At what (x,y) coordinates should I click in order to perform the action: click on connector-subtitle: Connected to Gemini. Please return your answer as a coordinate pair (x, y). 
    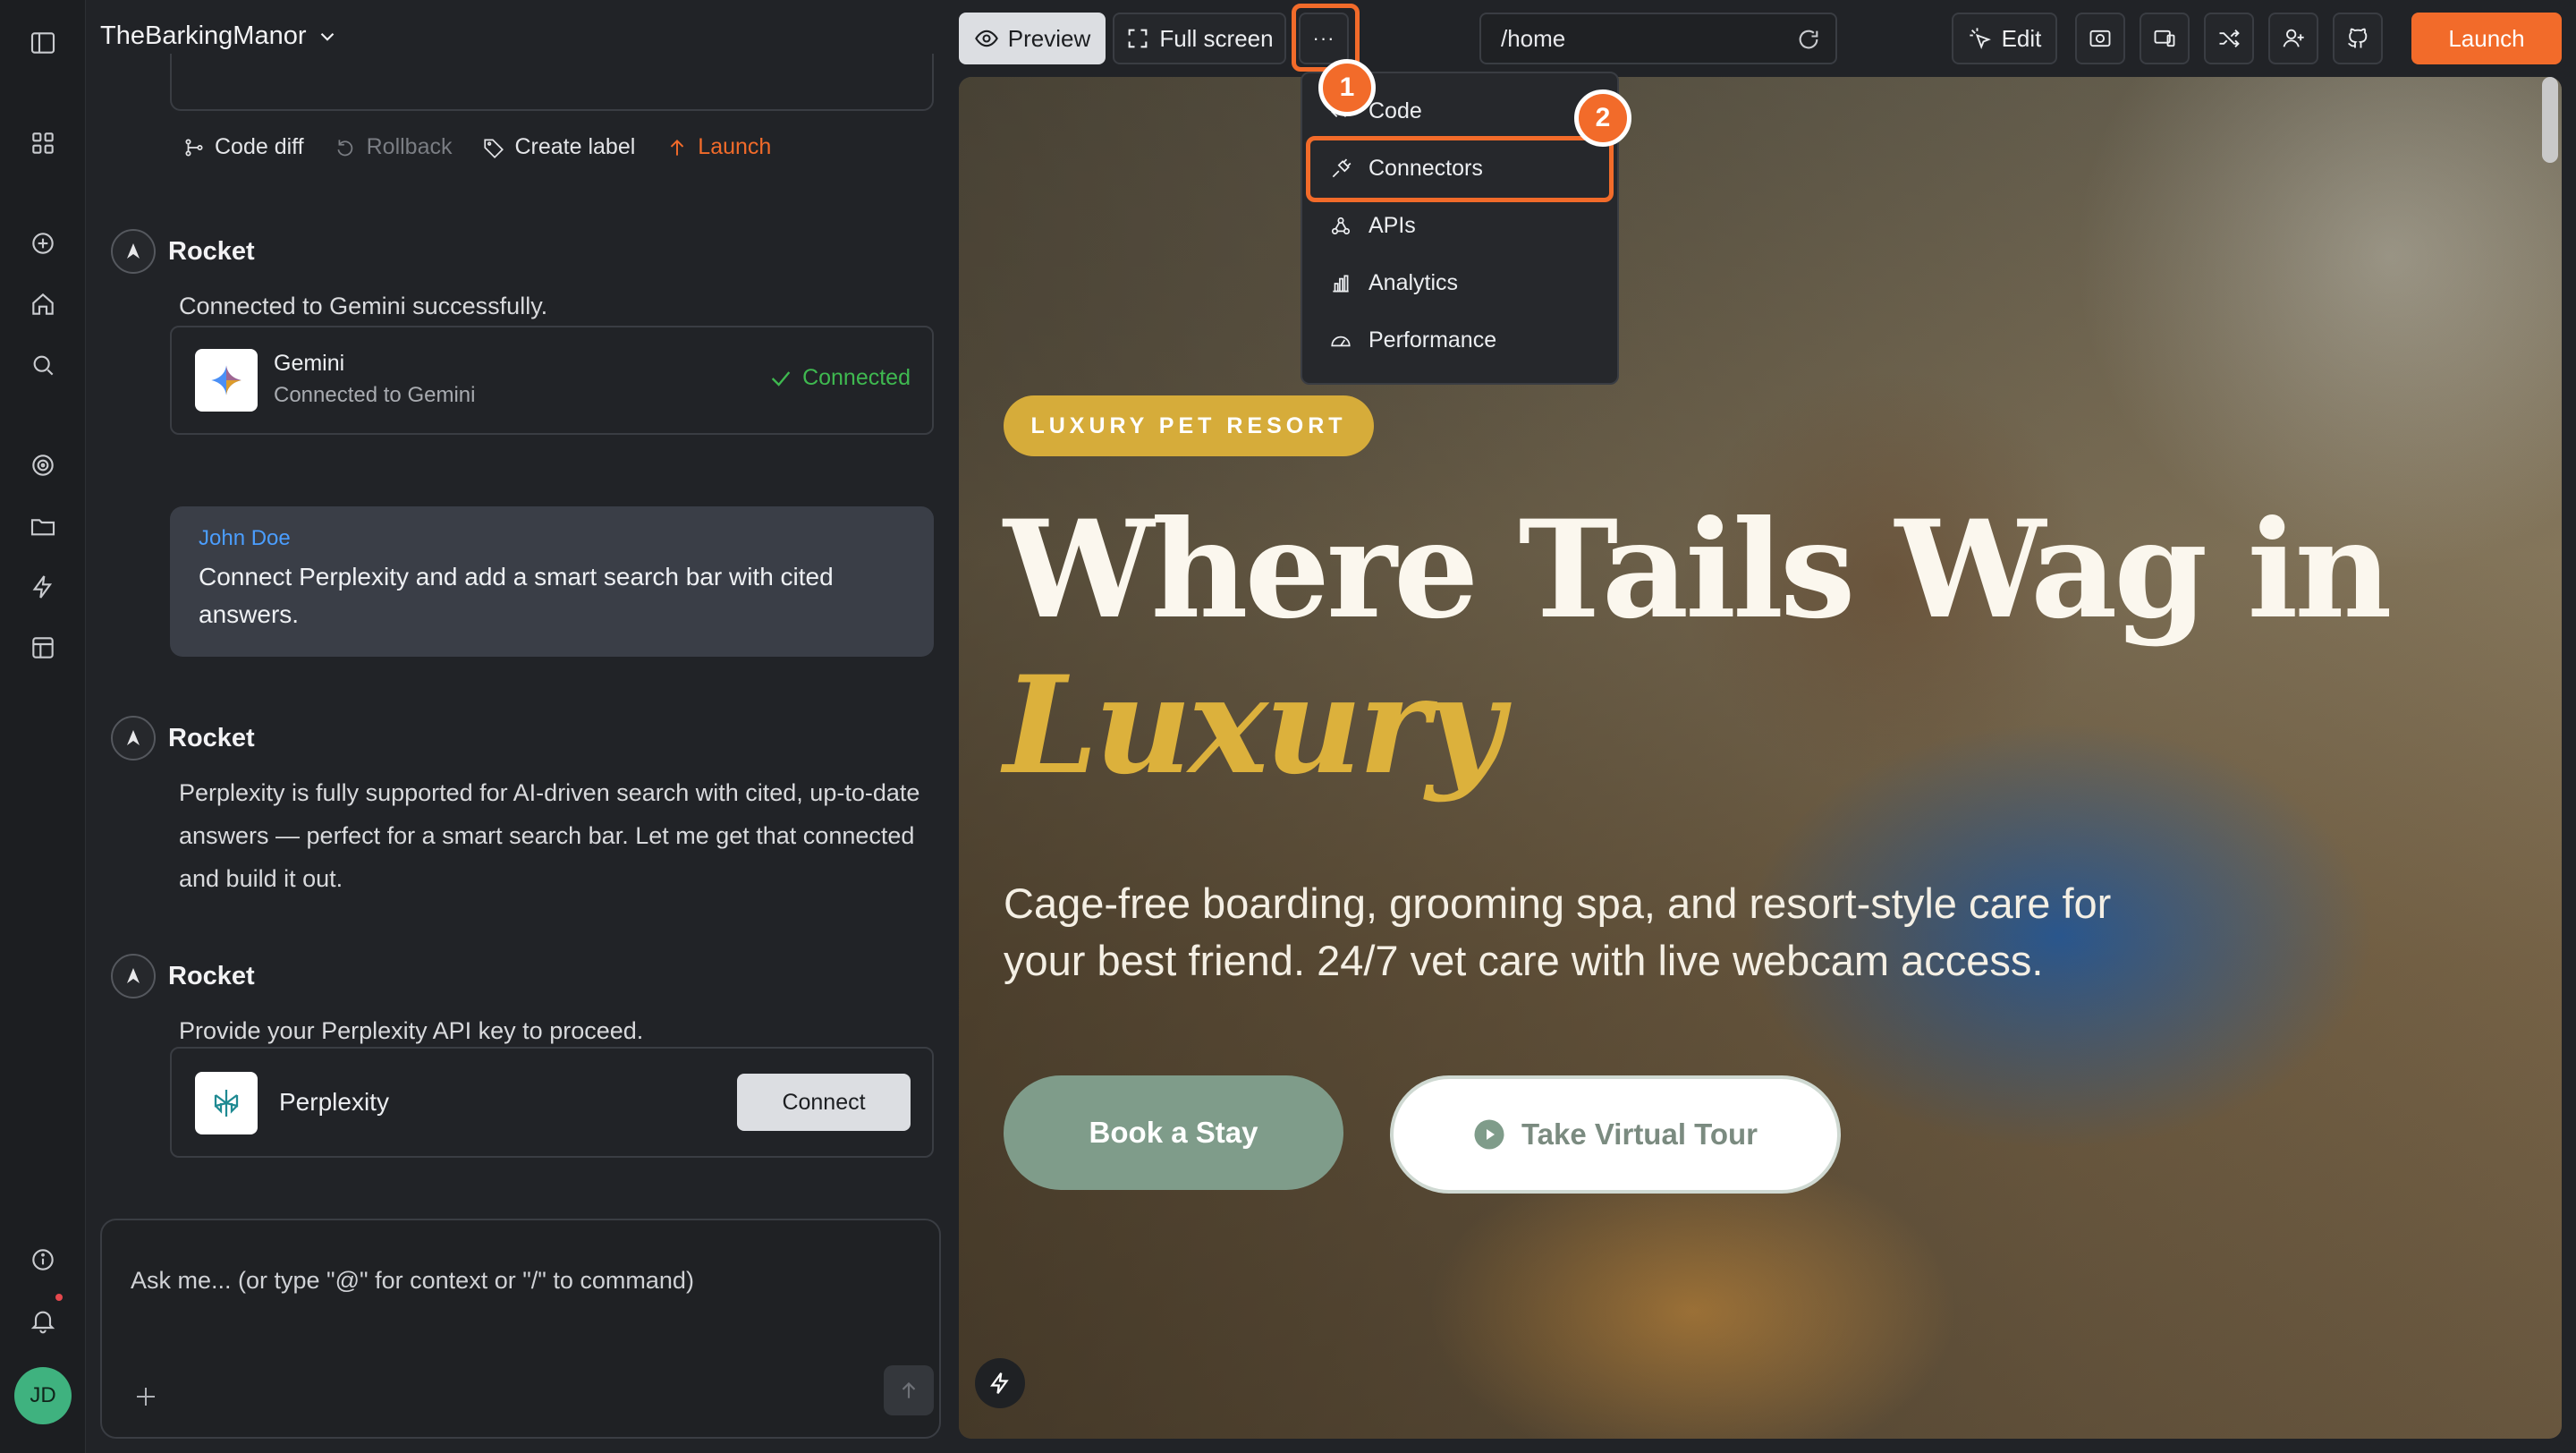
    Looking at the image, I should click on (375, 395).